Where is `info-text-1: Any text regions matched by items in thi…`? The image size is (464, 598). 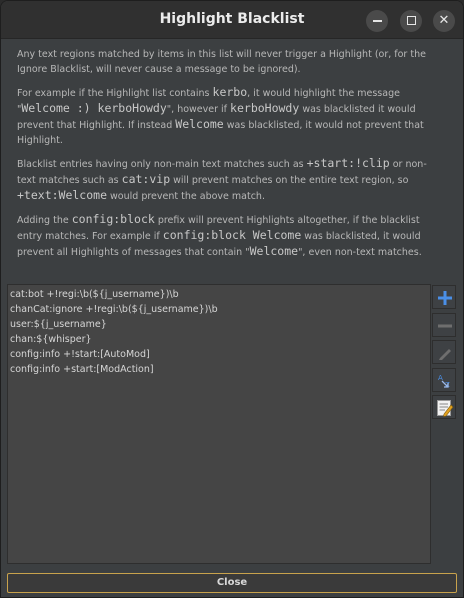
info-text-1: Any text regions matched by items in thi… is located at coordinates (221, 62).